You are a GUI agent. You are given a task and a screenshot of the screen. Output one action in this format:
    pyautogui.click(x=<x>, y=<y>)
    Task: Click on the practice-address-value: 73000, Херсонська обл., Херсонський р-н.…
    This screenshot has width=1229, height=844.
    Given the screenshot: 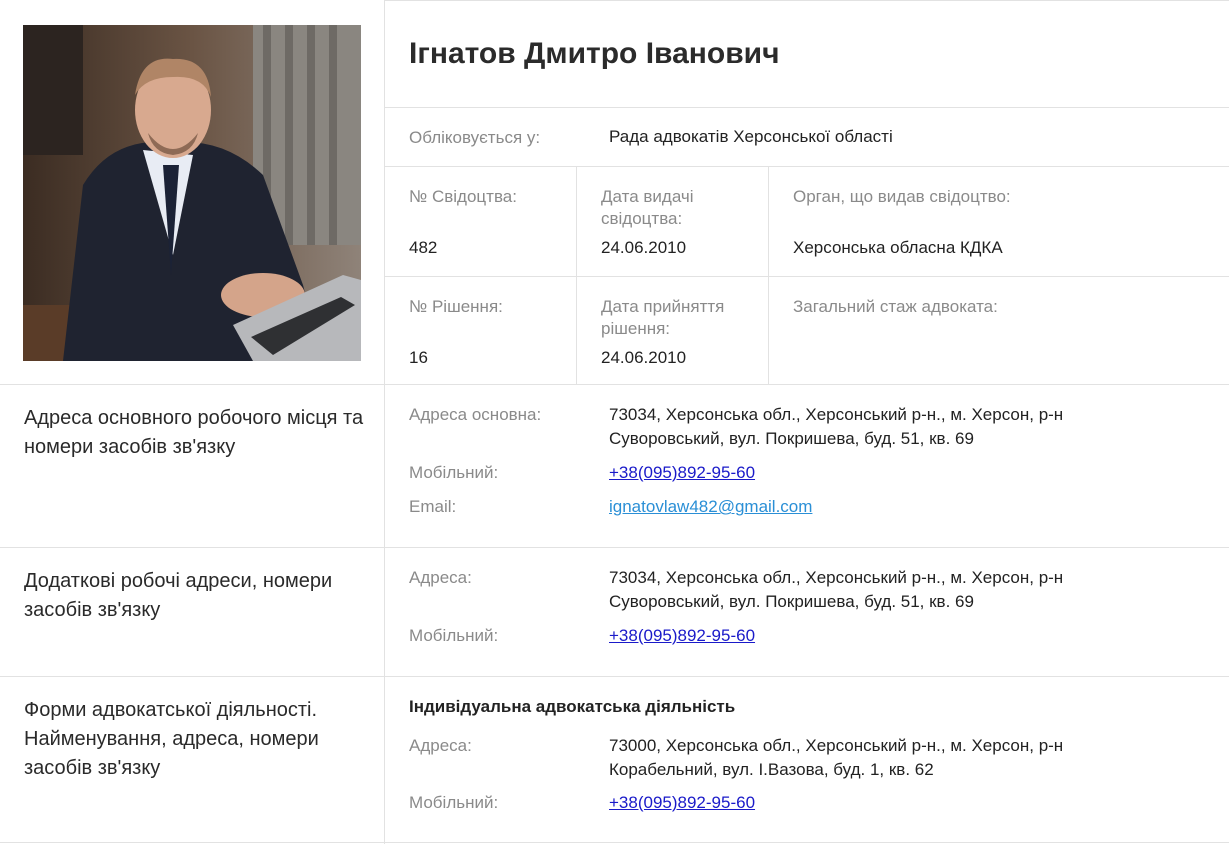 What is the action you would take?
    pyautogui.click(x=836, y=757)
    